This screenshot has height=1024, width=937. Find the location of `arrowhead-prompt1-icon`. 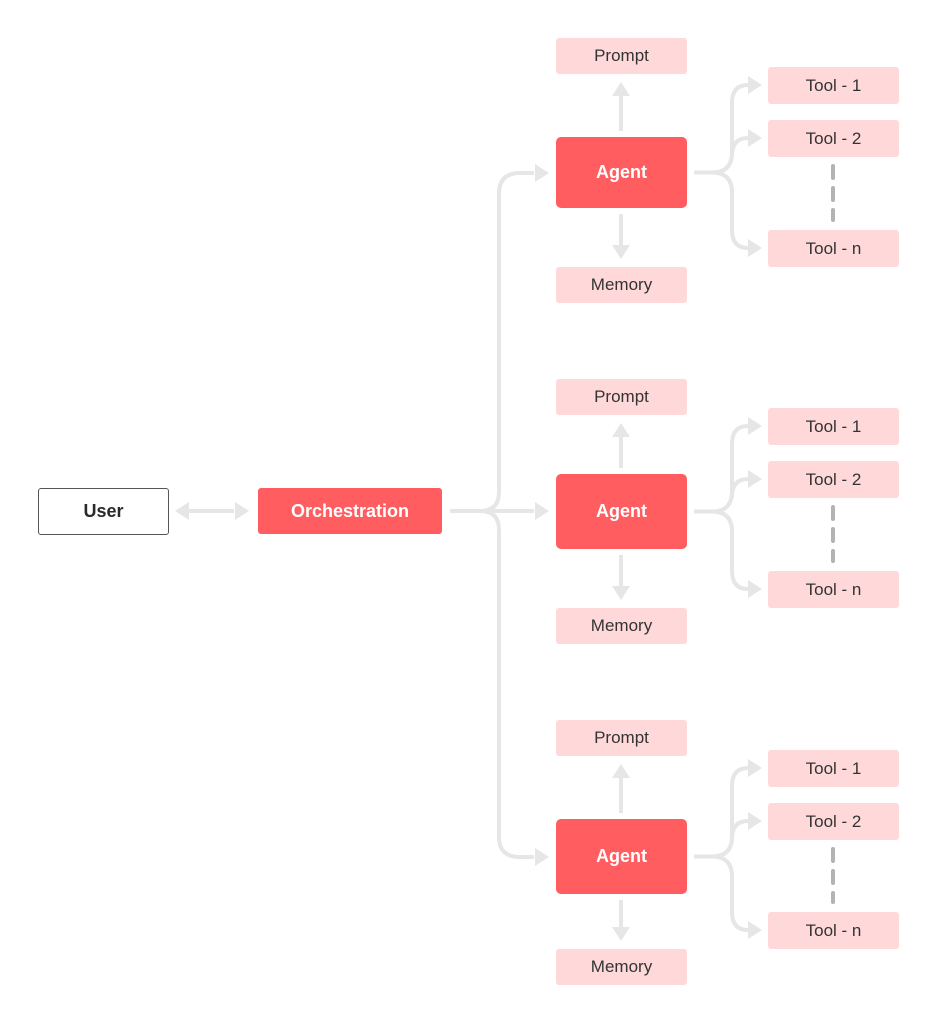

arrowhead-prompt1-icon is located at coordinates (621, 89).